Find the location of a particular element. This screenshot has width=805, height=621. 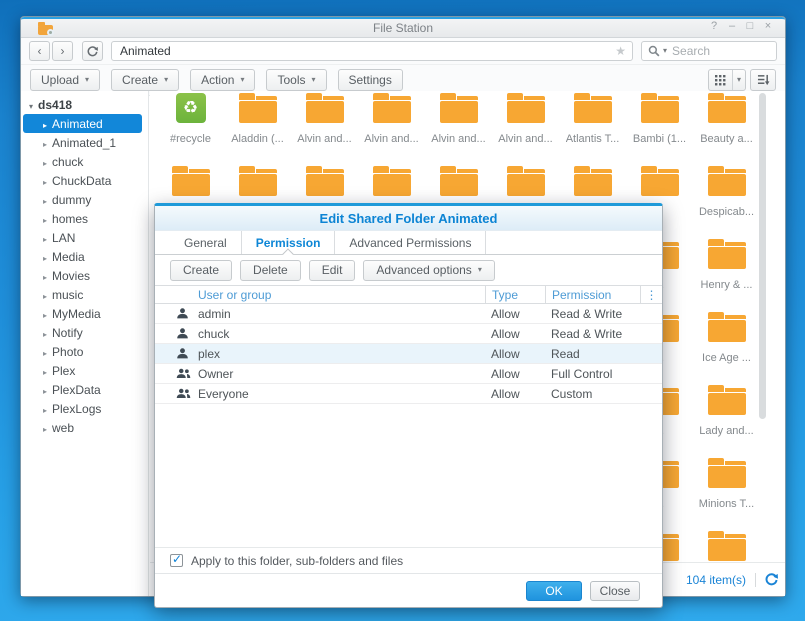

refresh-button is located at coordinates (92, 51).